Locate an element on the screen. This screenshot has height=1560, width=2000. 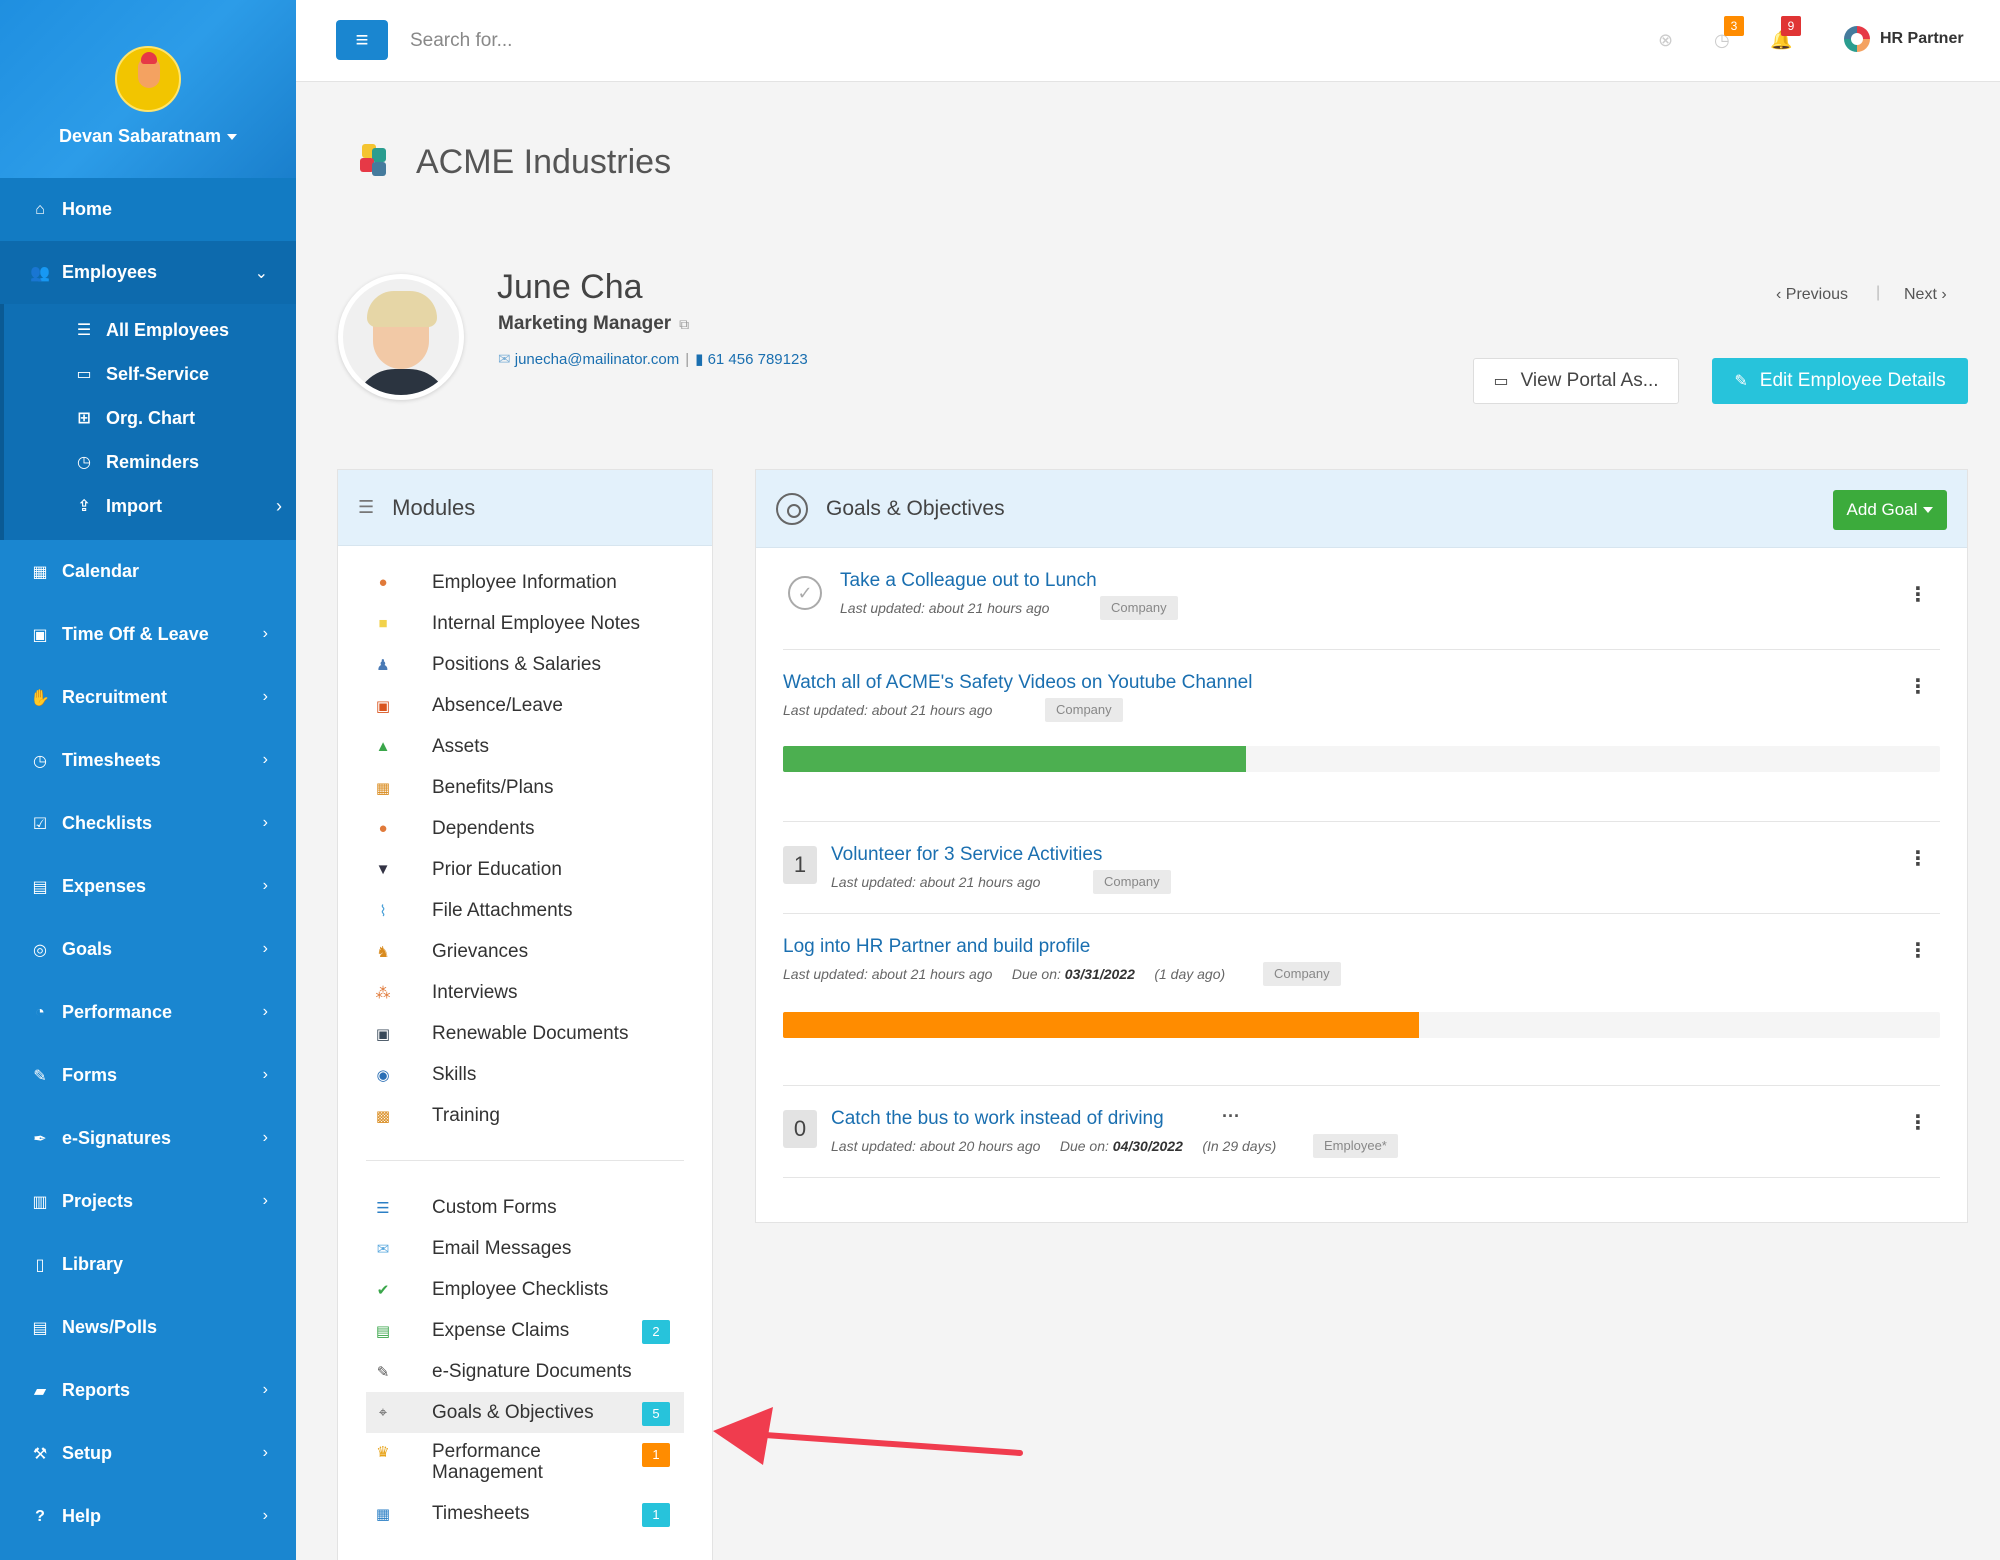
goal-title: Take a Colleague out to Lunch is located at coordinates (968, 581).